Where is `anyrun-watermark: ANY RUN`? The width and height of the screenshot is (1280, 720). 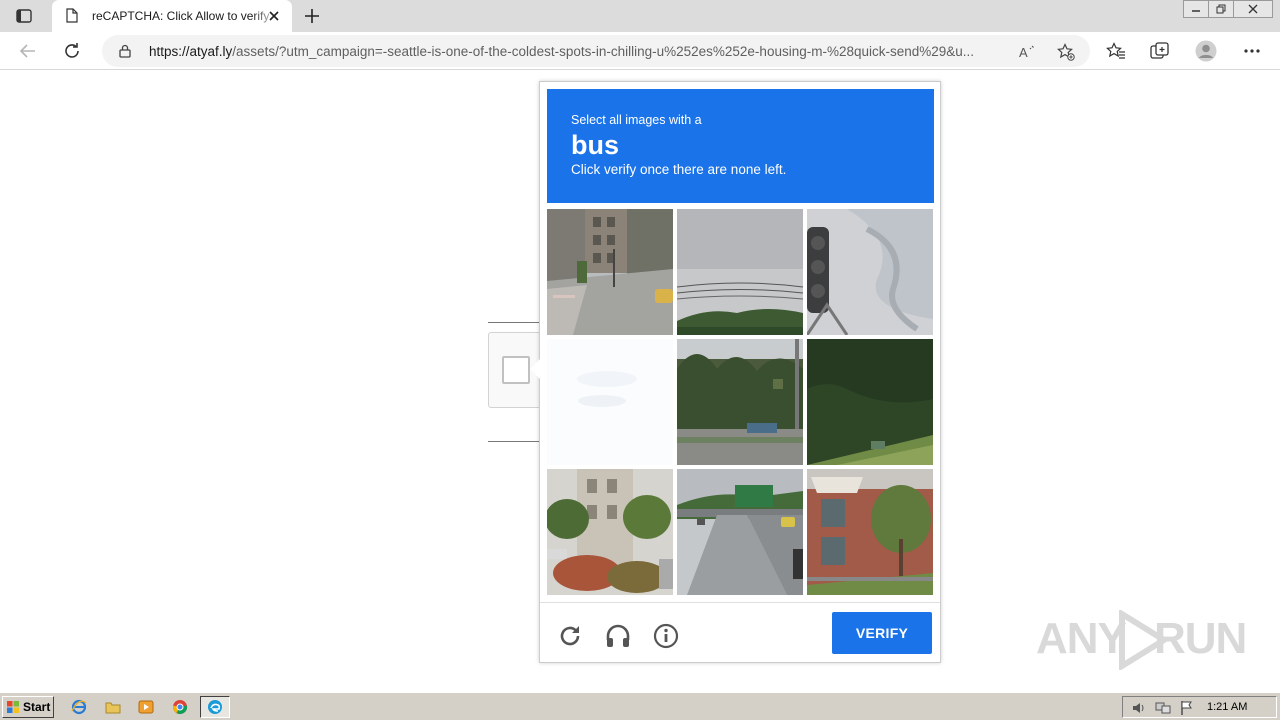 anyrun-watermark: ANY RUN is located at coordinates (1141, 640).